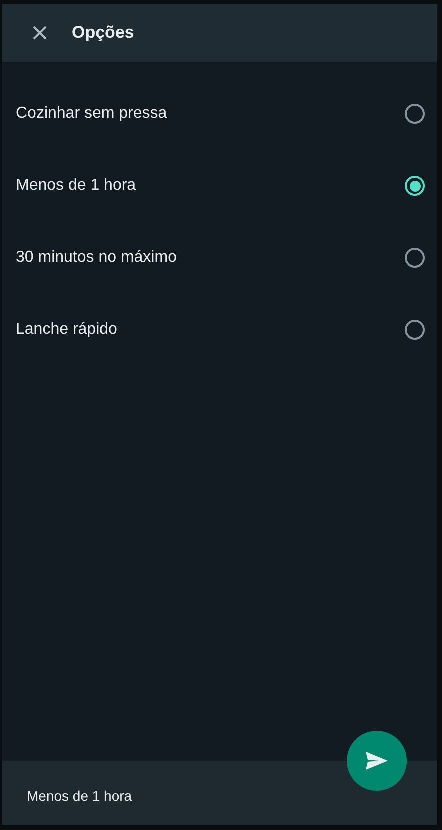 This screenshot has width=442, height=830. I want to click on option-label: Lanche rápido, so click(67, 330).